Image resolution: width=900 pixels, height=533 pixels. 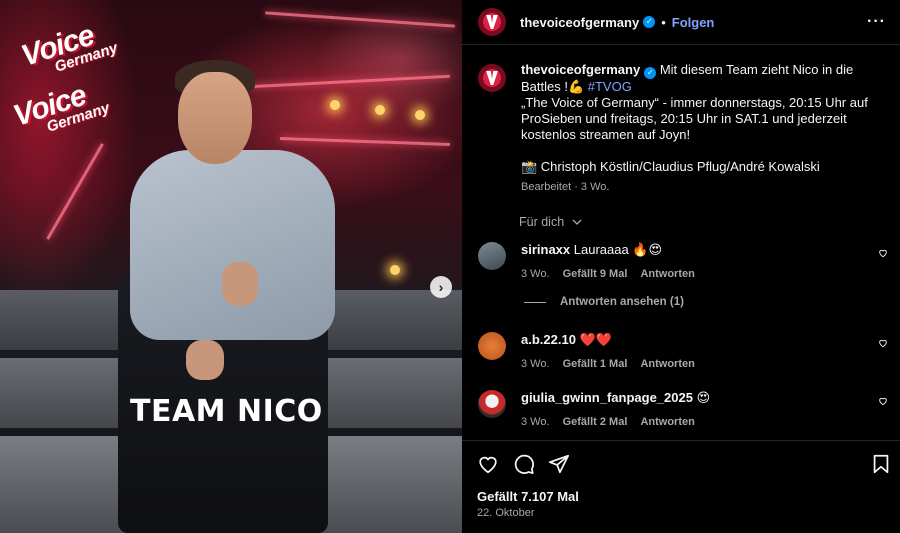 I want to click on caption-username: thevoiceofgermany, so click(x=580, y=69).